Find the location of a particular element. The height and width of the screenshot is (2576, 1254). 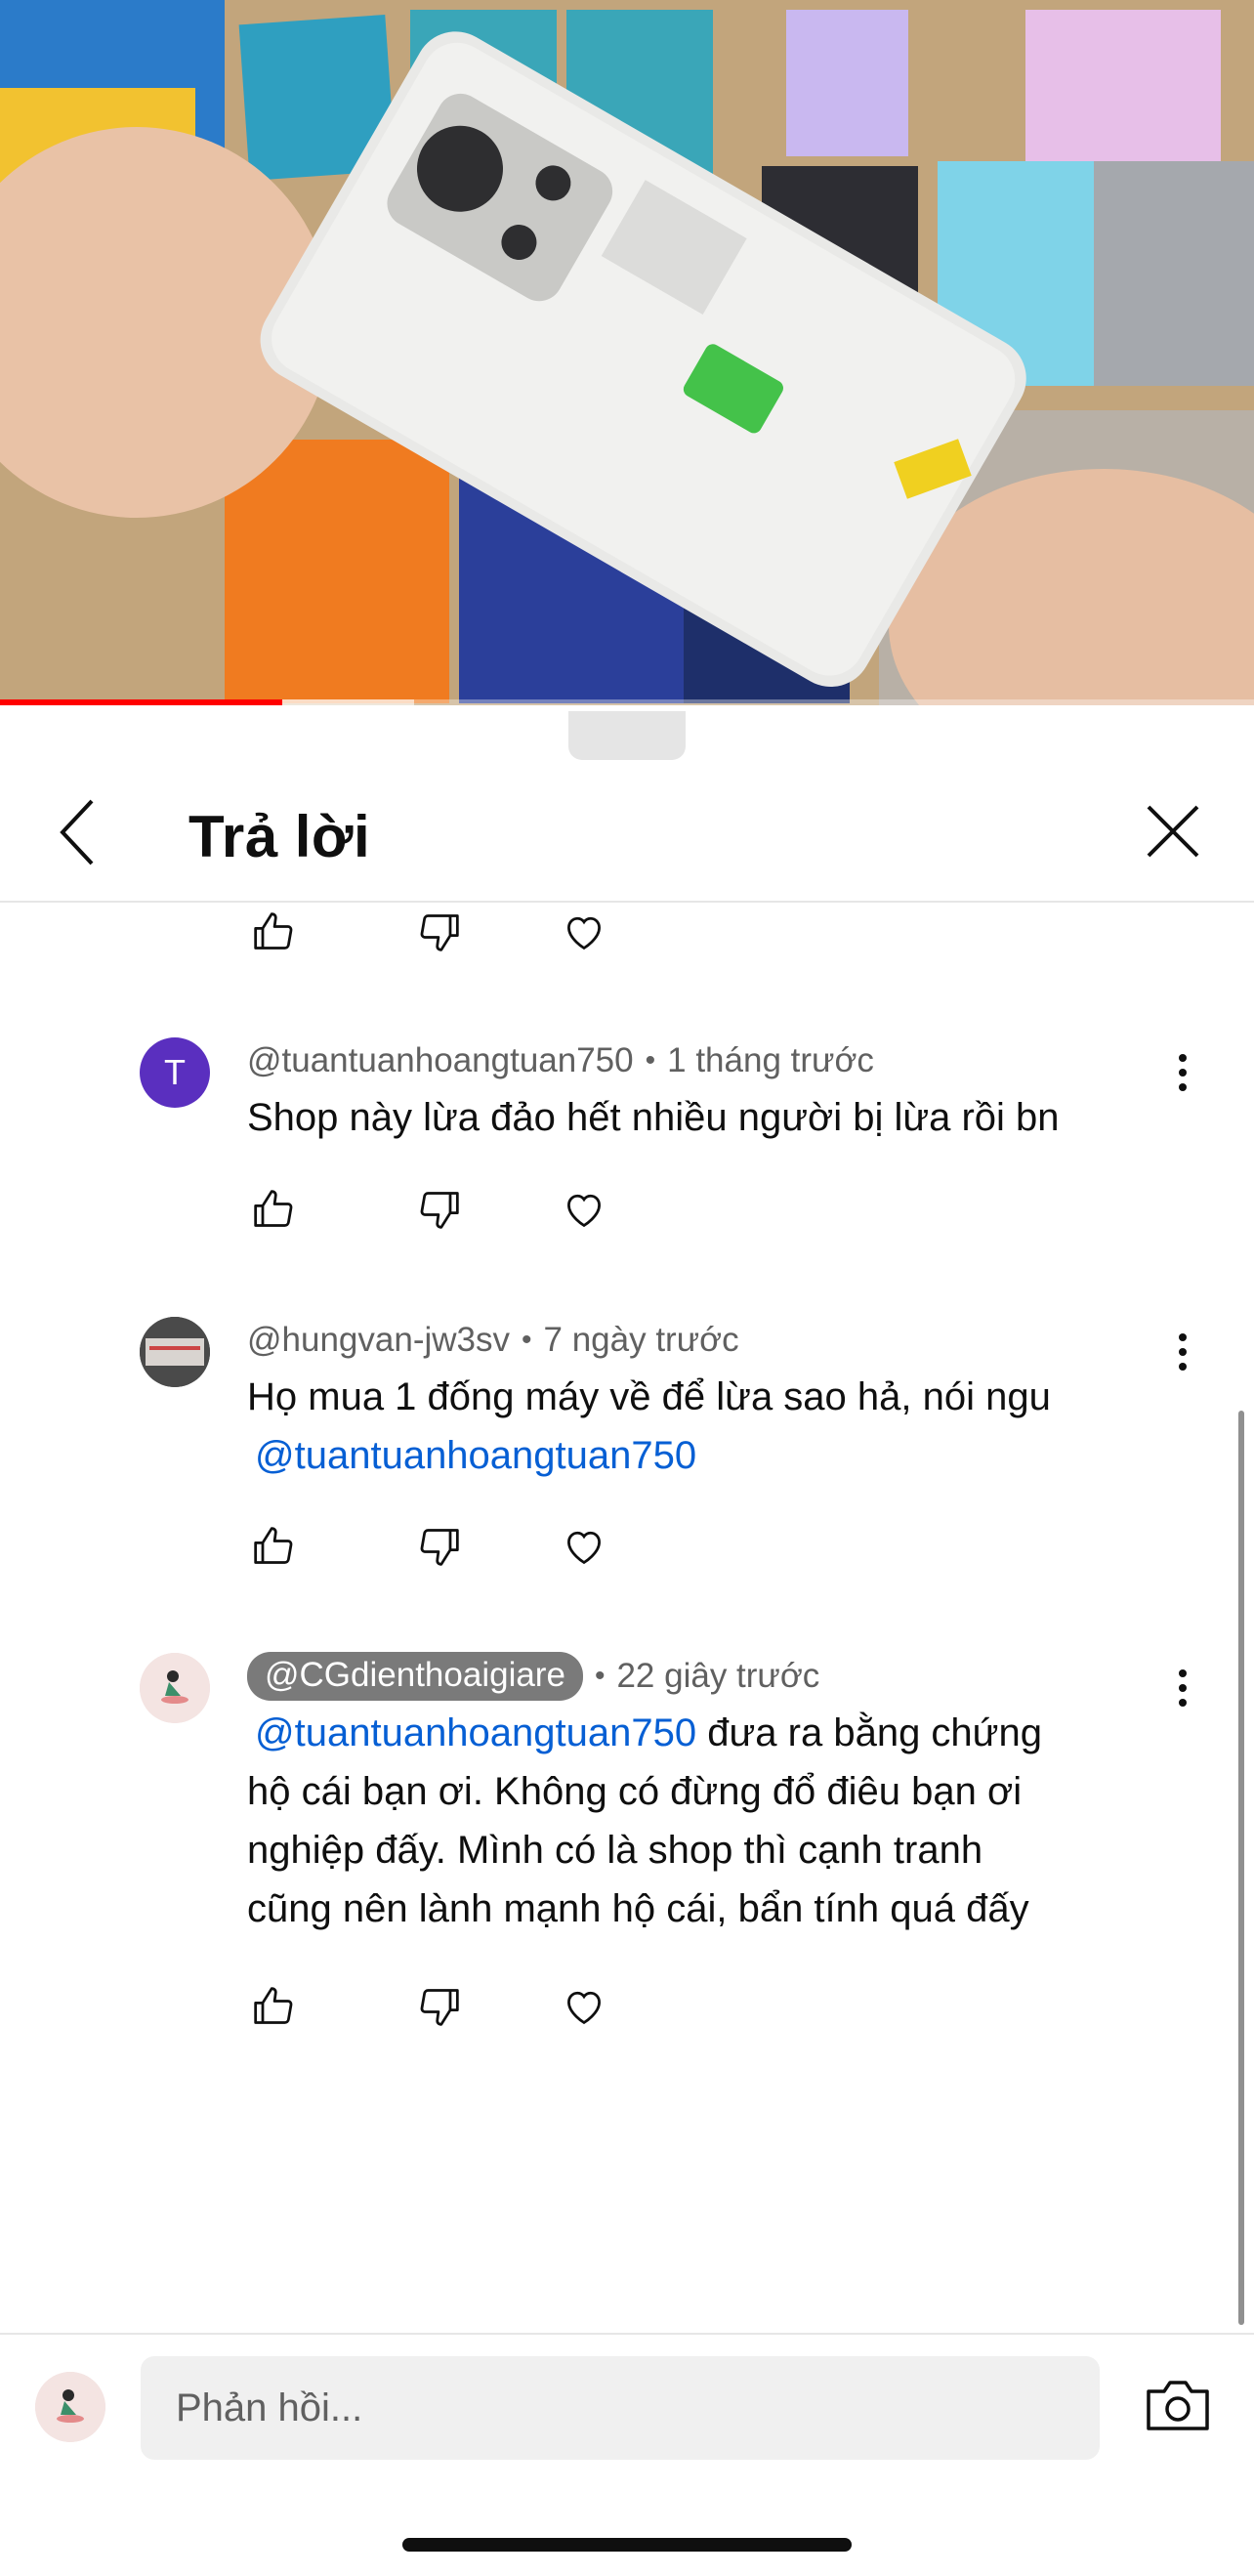

sheet-drag-handle is located at coordinates (627, 735).